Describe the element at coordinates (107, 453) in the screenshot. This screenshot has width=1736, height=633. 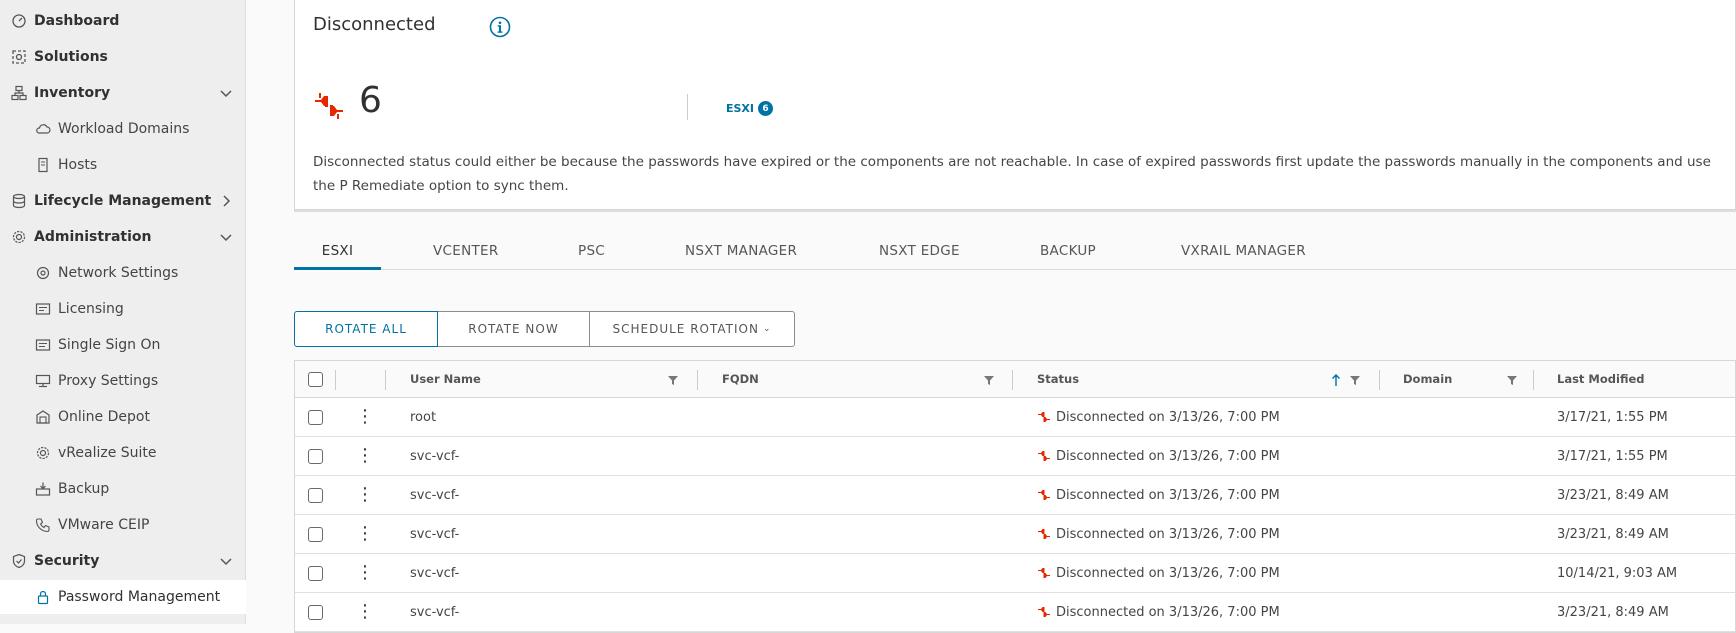
I see `sidebar-item-label: vRealize Suite` at that location.